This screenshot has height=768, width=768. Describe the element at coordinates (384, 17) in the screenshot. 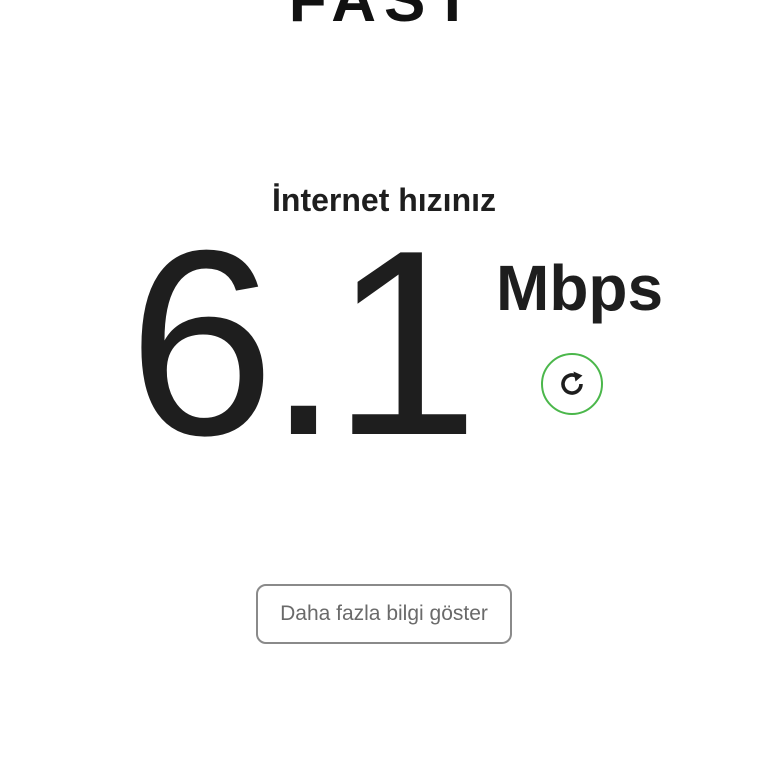

I see `fast-logo: FAST` at that location.